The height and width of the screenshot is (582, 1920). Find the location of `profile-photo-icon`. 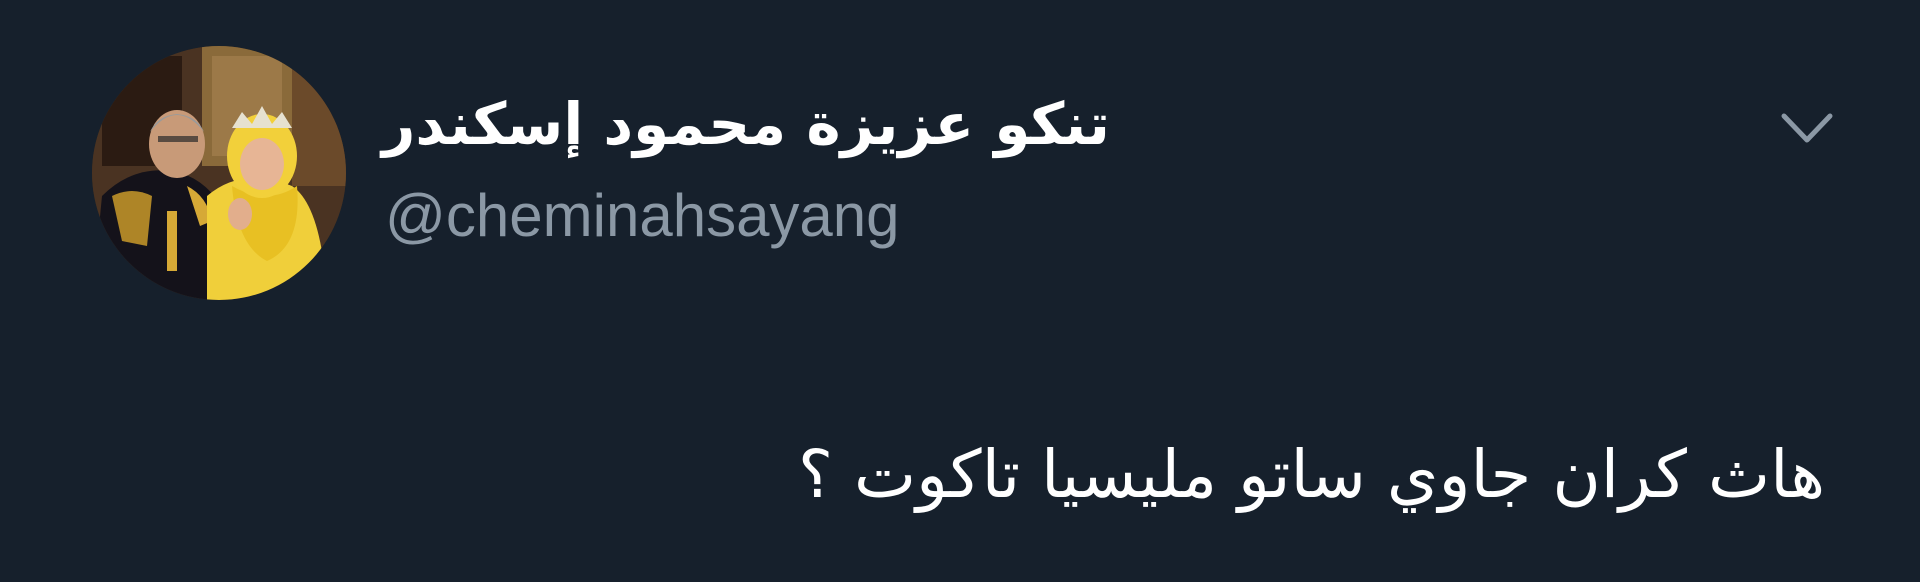

profile-photo-icon is located at coordinates (219, 173).